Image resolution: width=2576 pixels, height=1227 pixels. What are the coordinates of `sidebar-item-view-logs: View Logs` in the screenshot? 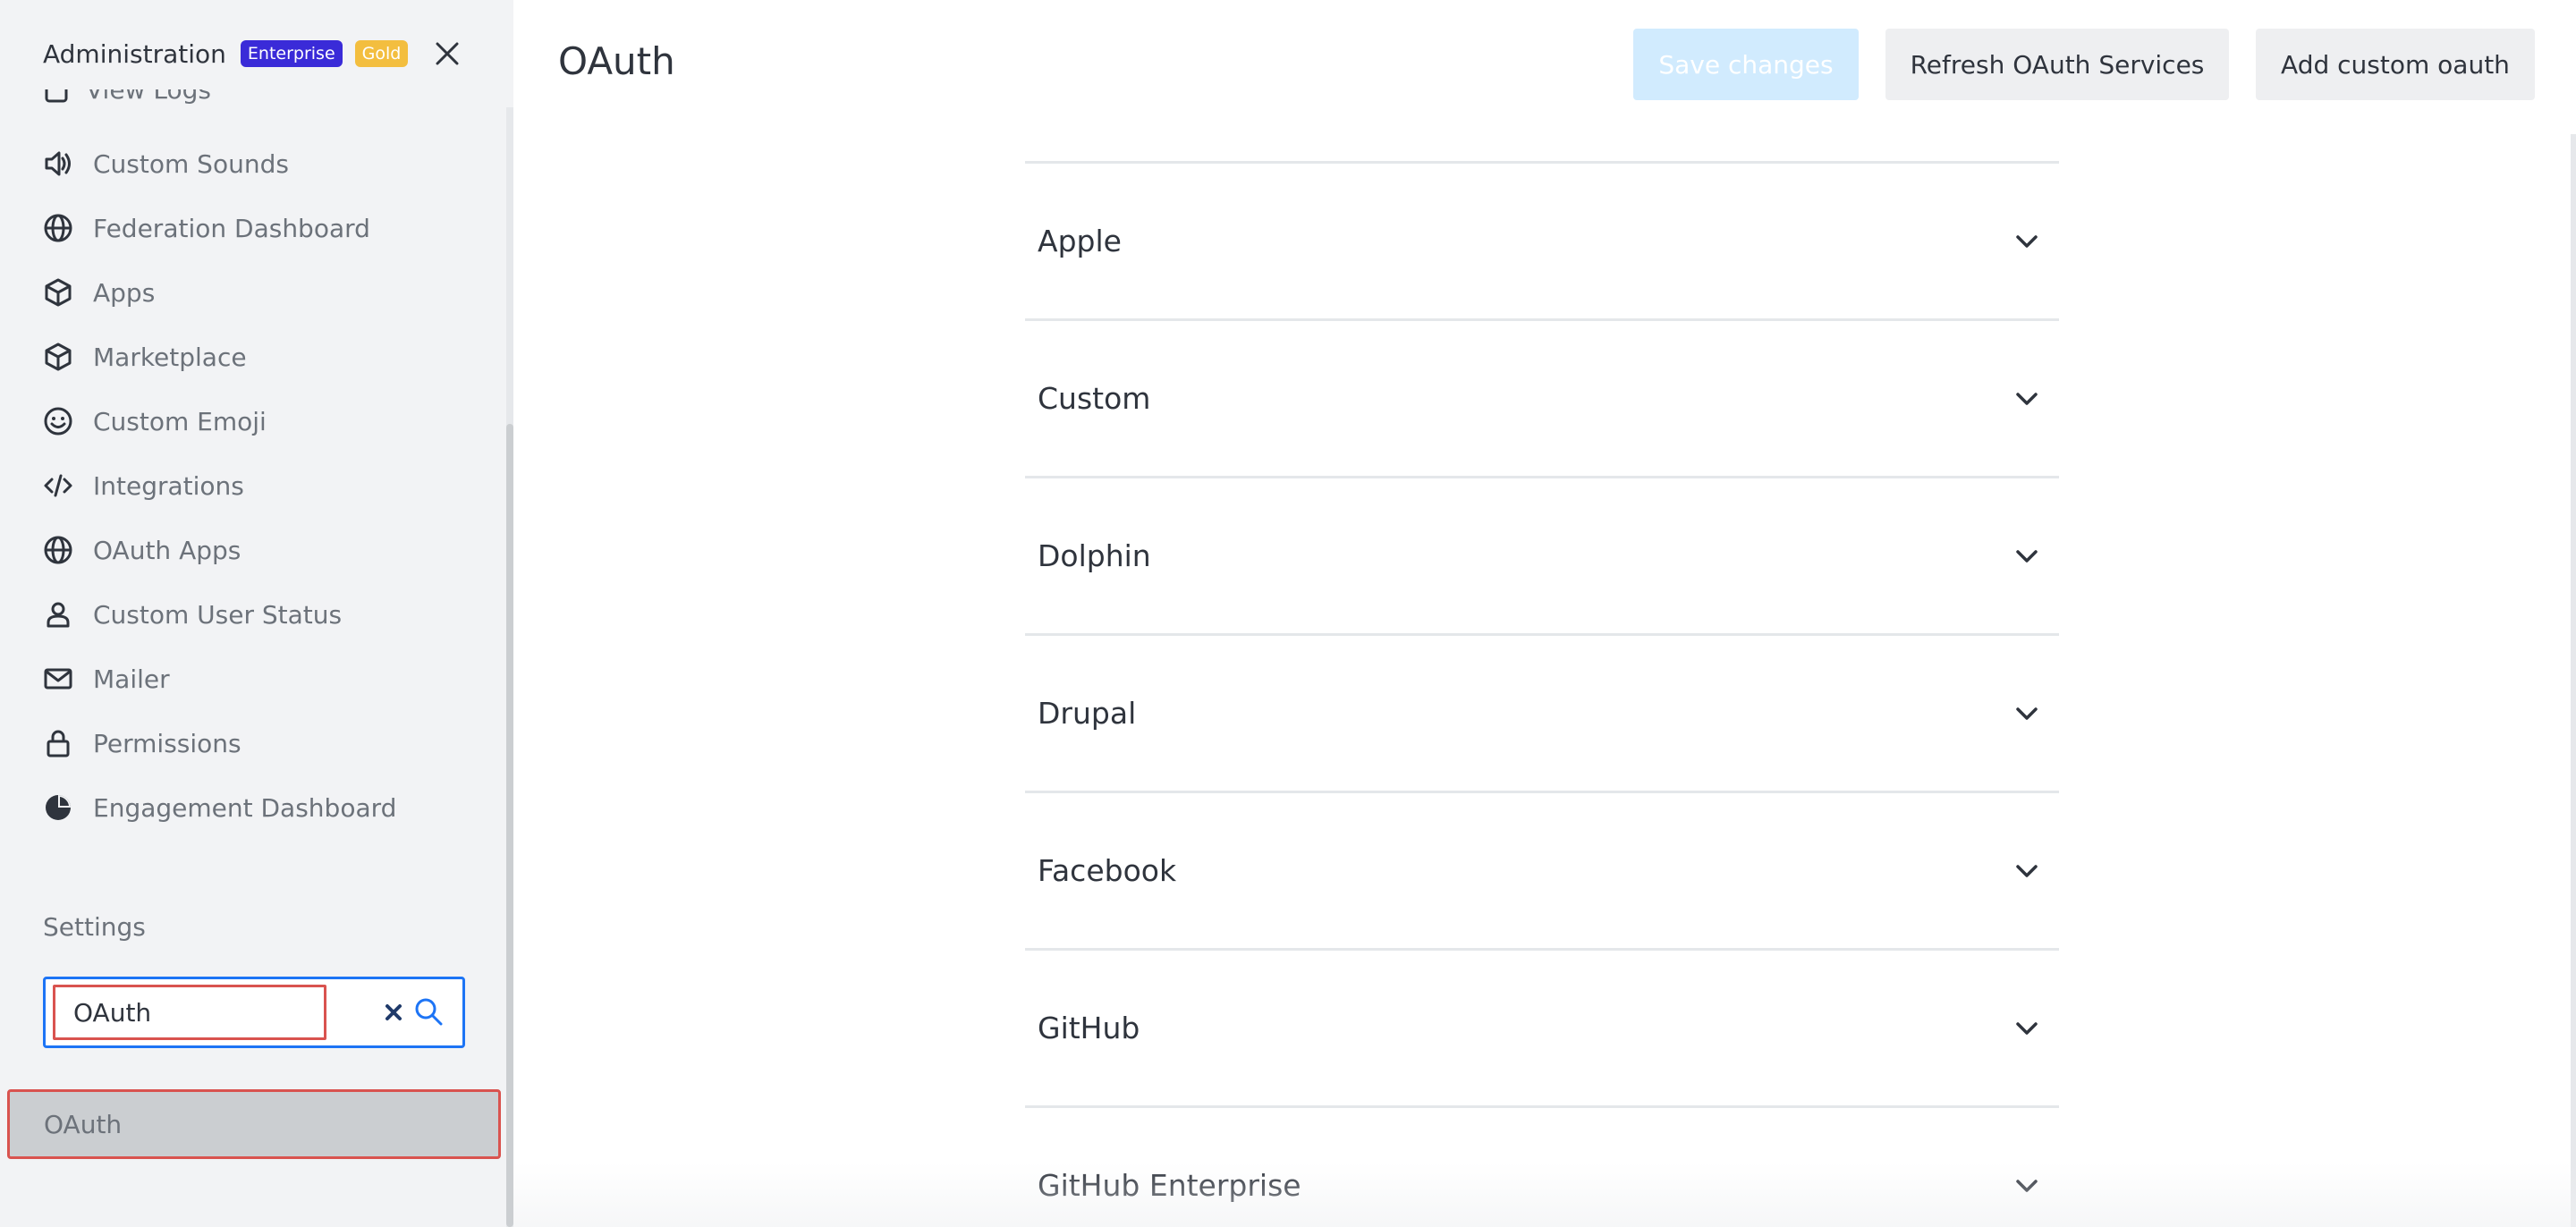 It's located at (127, 101).